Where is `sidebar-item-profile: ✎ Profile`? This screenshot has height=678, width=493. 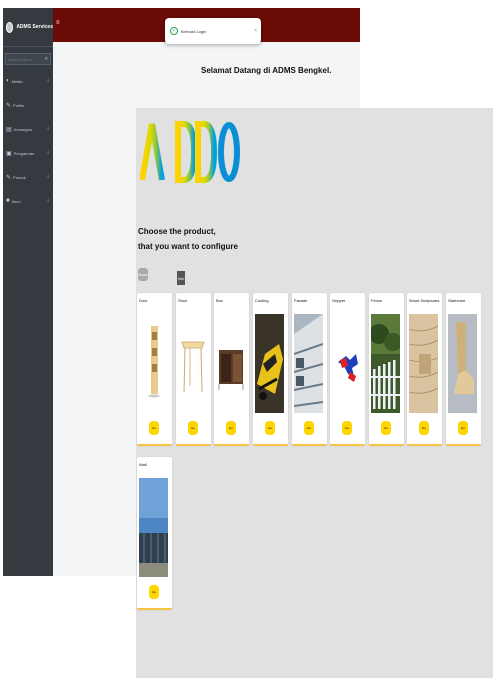 sidebar-item-profile: ✎ Profile is located at coordinates (28, 105).